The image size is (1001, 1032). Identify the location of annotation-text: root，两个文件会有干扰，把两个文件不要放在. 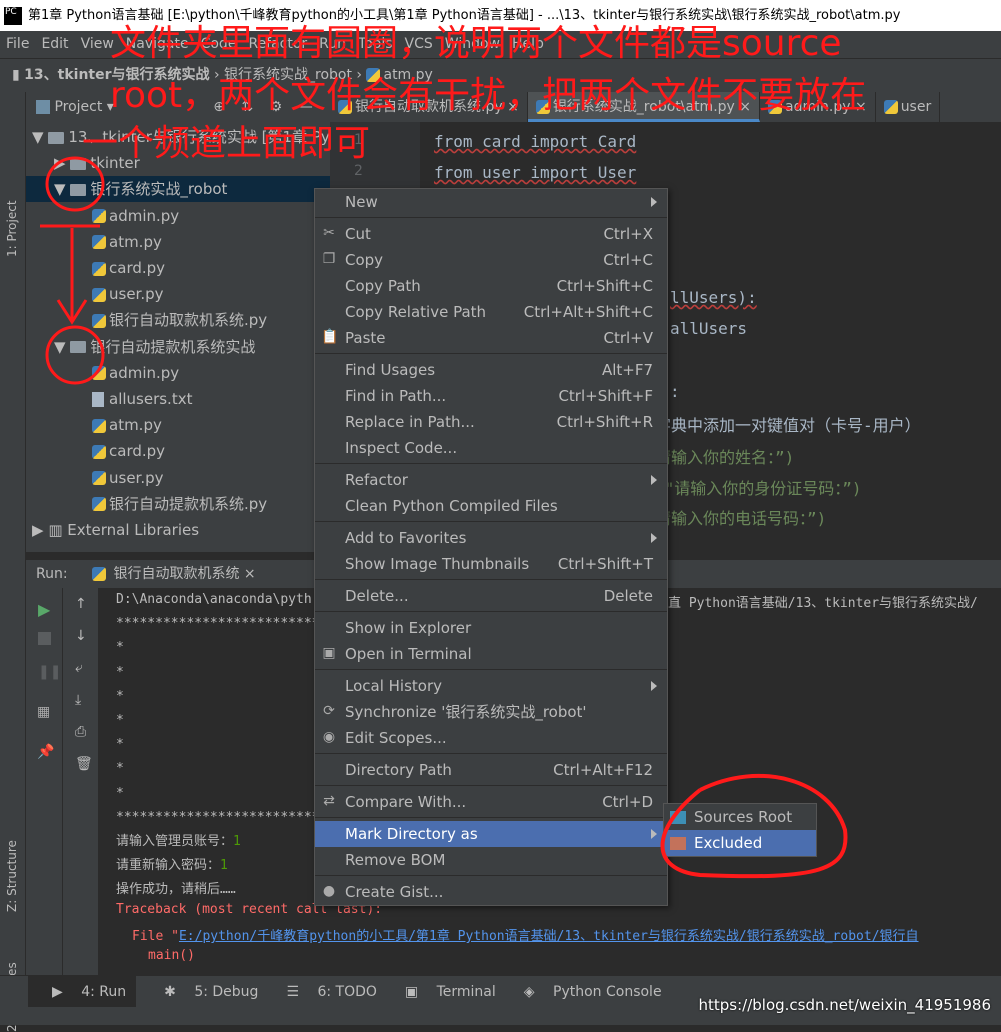
(488, 95).